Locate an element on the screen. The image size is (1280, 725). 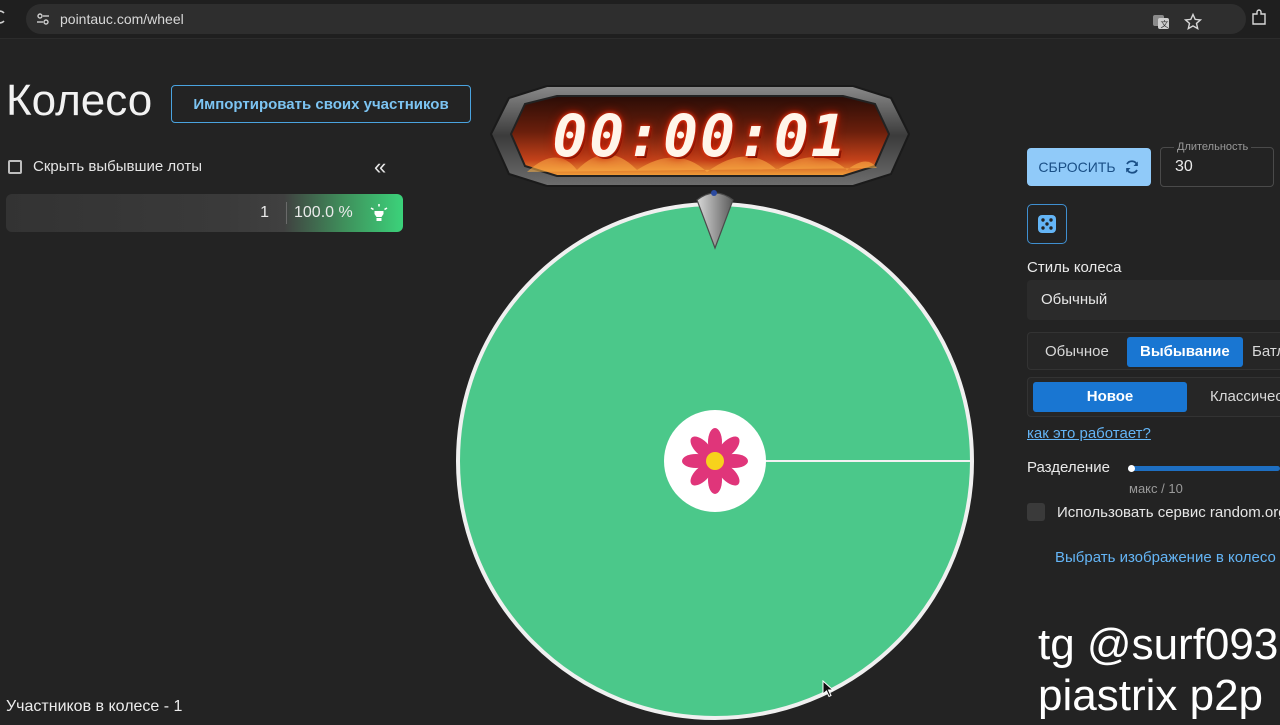
address-bar: pointauc.com/wheel 文 is located at coordinates (636, 19).